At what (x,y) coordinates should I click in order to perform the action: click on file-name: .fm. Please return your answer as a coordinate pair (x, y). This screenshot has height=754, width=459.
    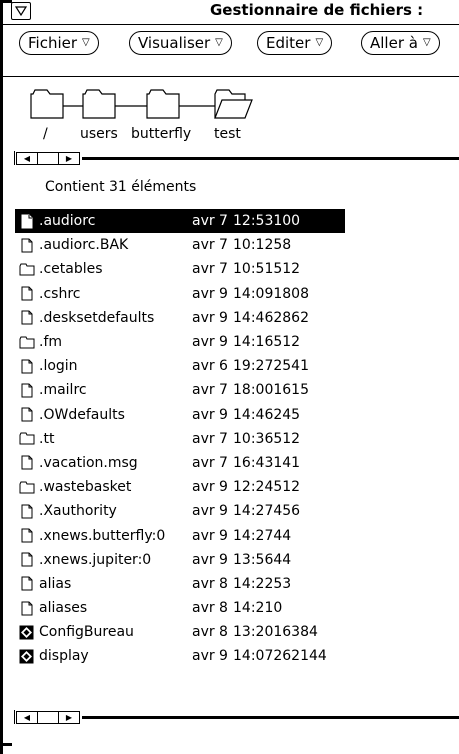
    Looking at the image, I should click on (51, 342).